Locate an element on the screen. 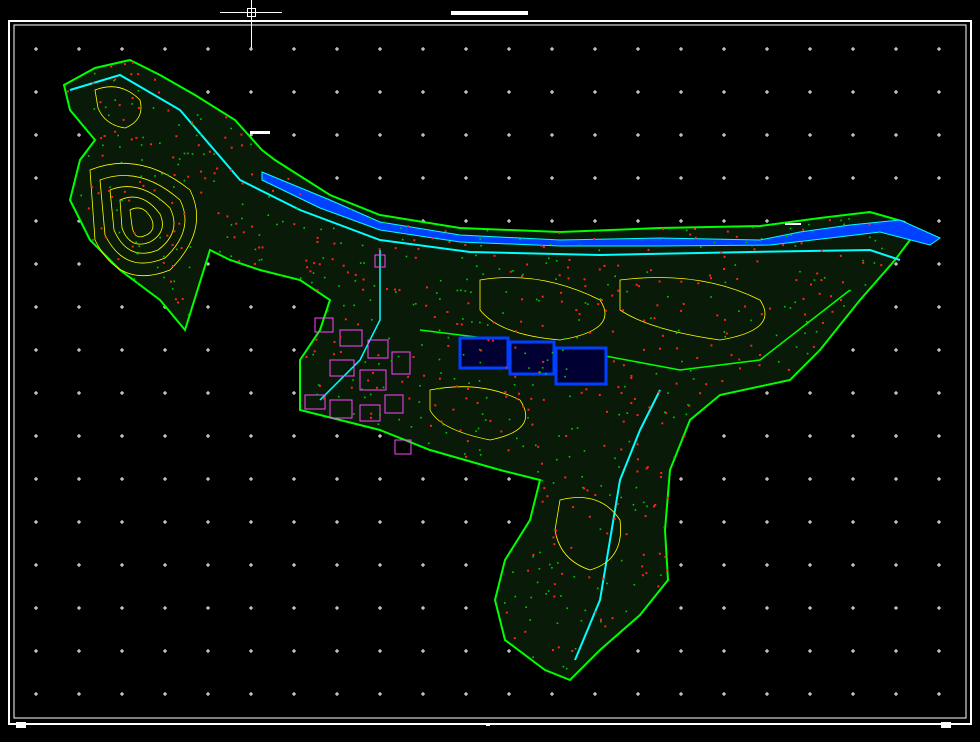  title-bar-strip is located at coordinates (489, 13).